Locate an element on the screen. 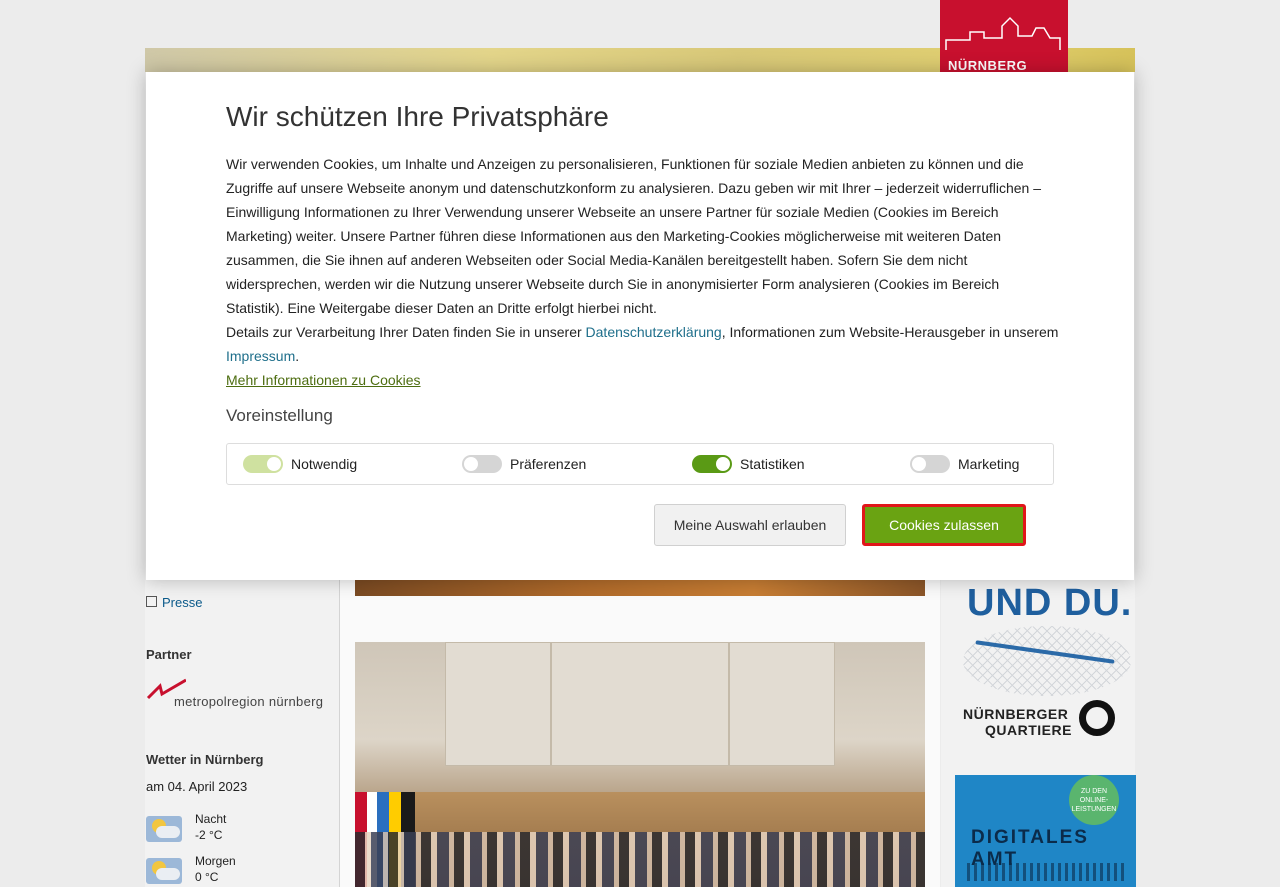 The image size is (1280, 887). online-leistungen-badge: ZU DEN ONLINE-LEISTUNGEN is located at coordinates (1094, 800).